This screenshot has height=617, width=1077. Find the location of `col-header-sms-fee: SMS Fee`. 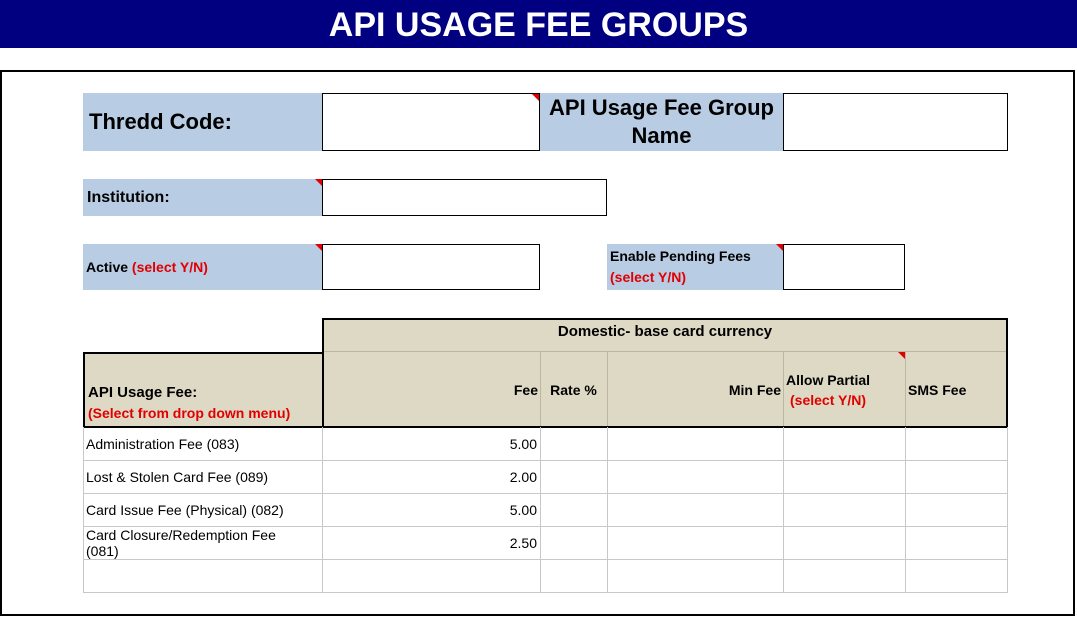

col-header-sms-fee: SMS Fee is located at coordinates (937, 389).